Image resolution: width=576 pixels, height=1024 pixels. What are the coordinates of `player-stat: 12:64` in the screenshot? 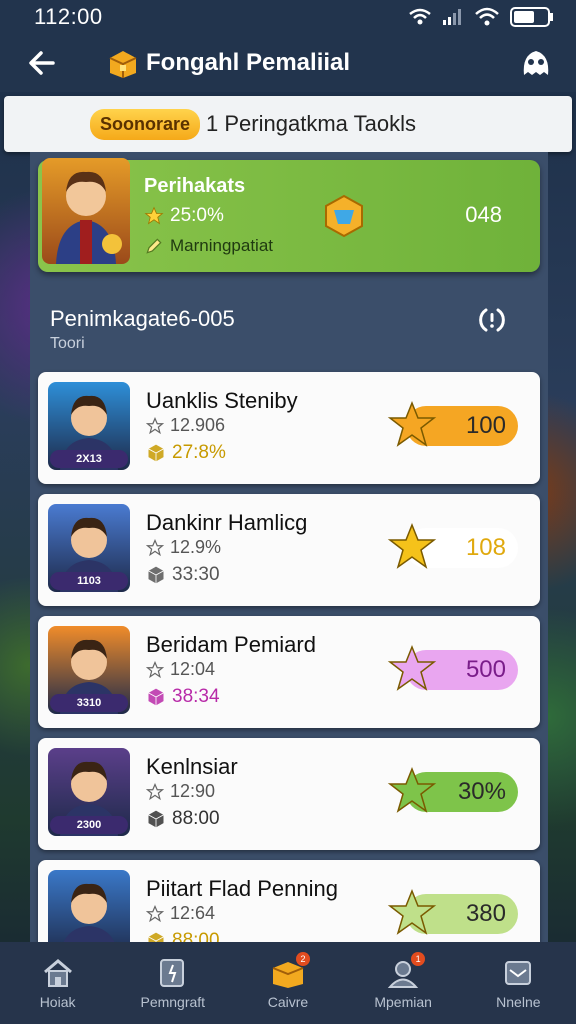 It's located at (180, 913).